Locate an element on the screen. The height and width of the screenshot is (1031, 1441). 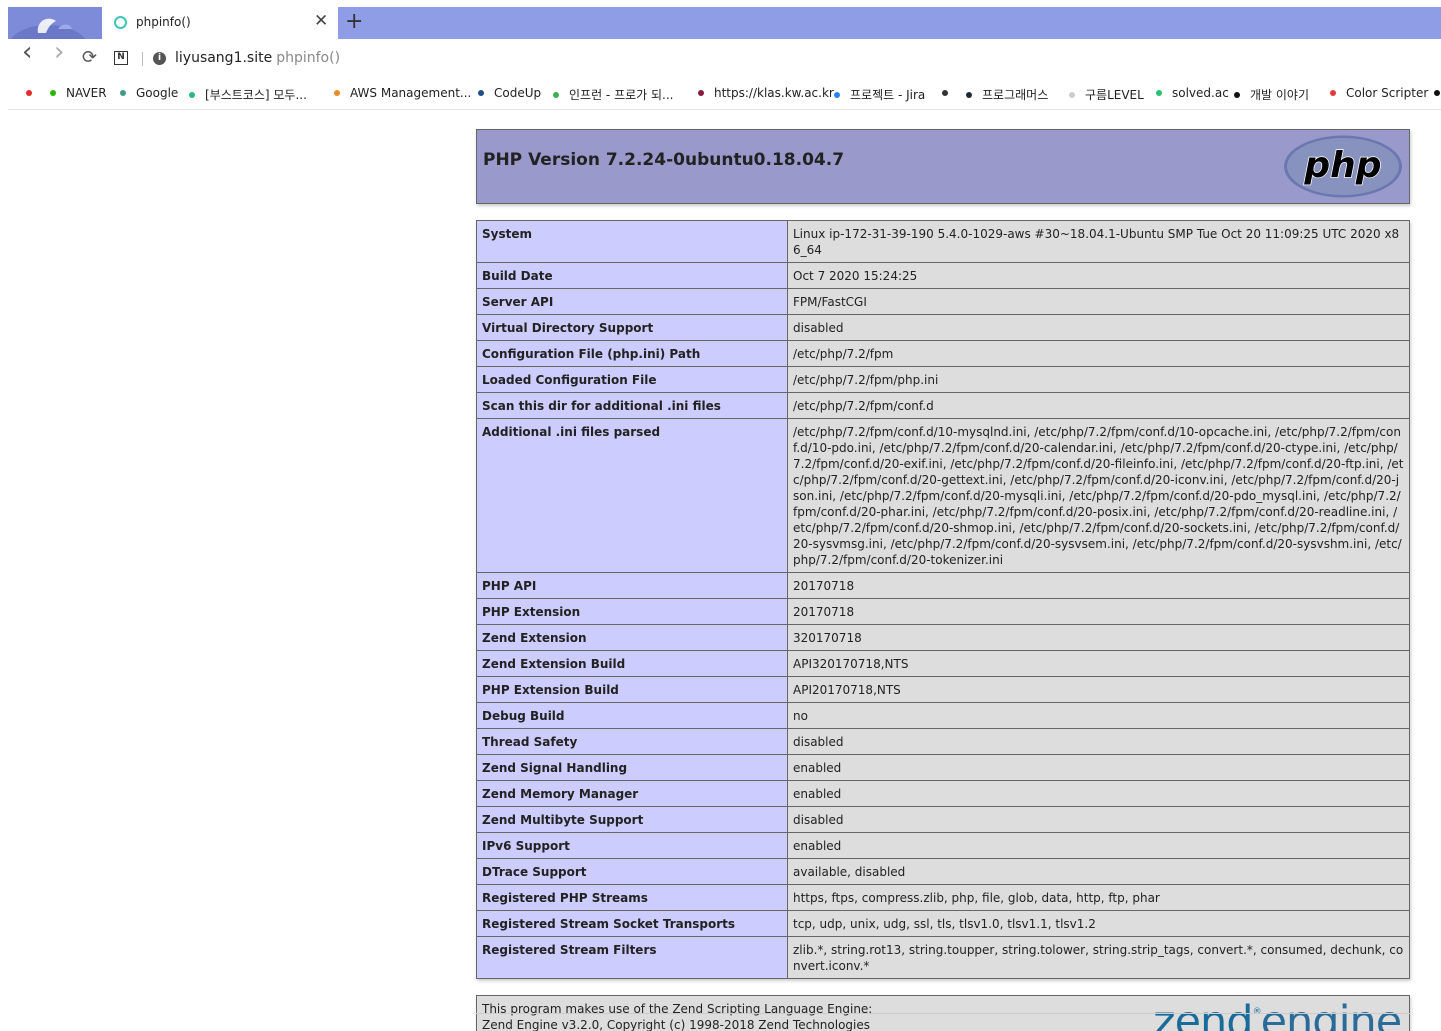
row-key: PHP Extension is located at coordinates (632, 611).